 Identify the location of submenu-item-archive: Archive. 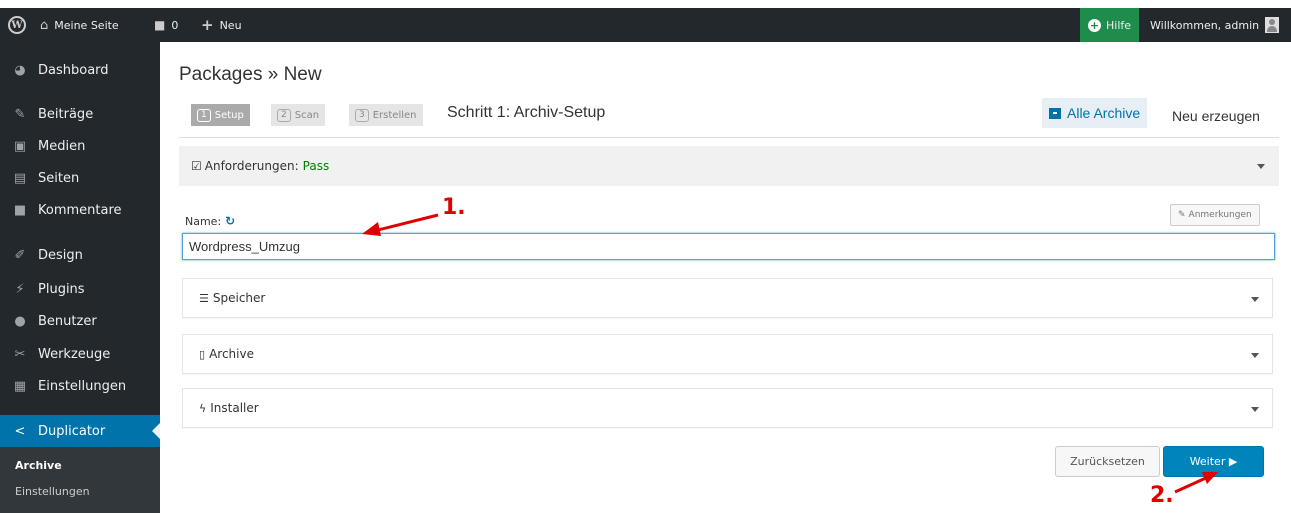
(38, 465).